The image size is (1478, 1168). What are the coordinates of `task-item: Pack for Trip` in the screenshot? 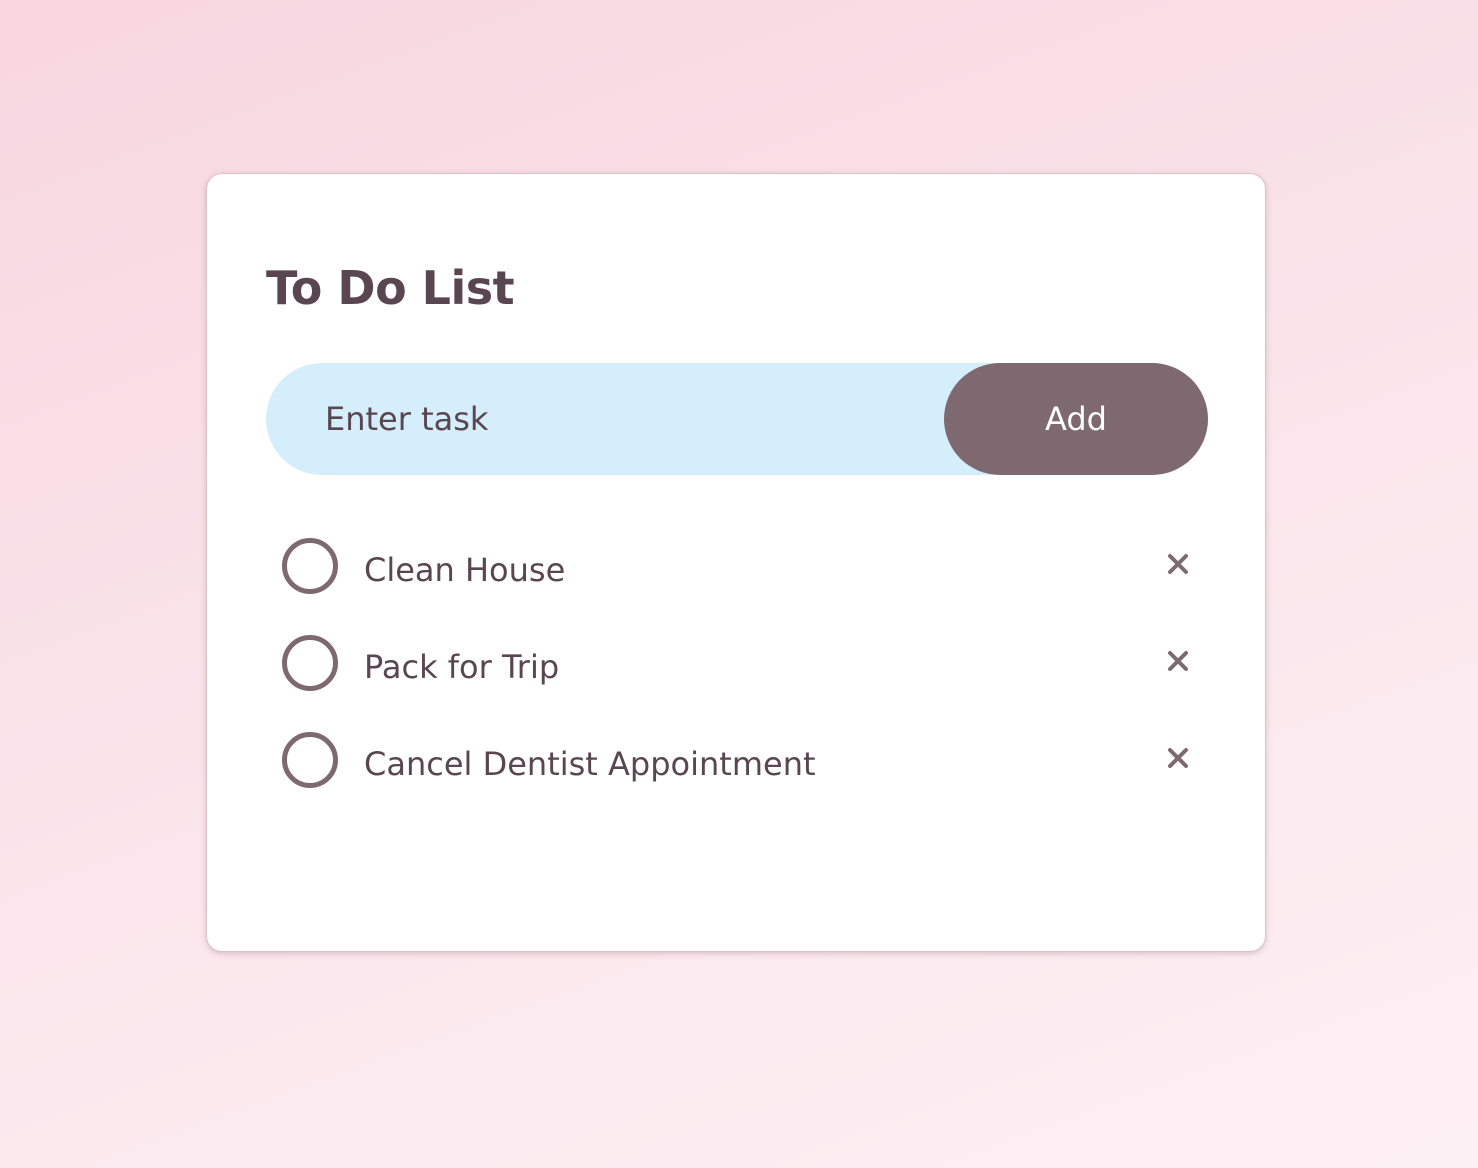 It's located at (737, 679).